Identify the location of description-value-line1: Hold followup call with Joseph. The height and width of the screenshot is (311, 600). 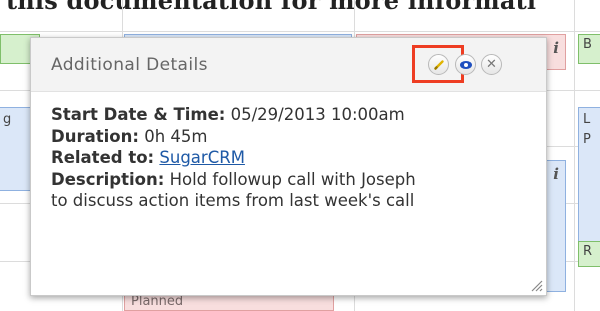
(292, 179).